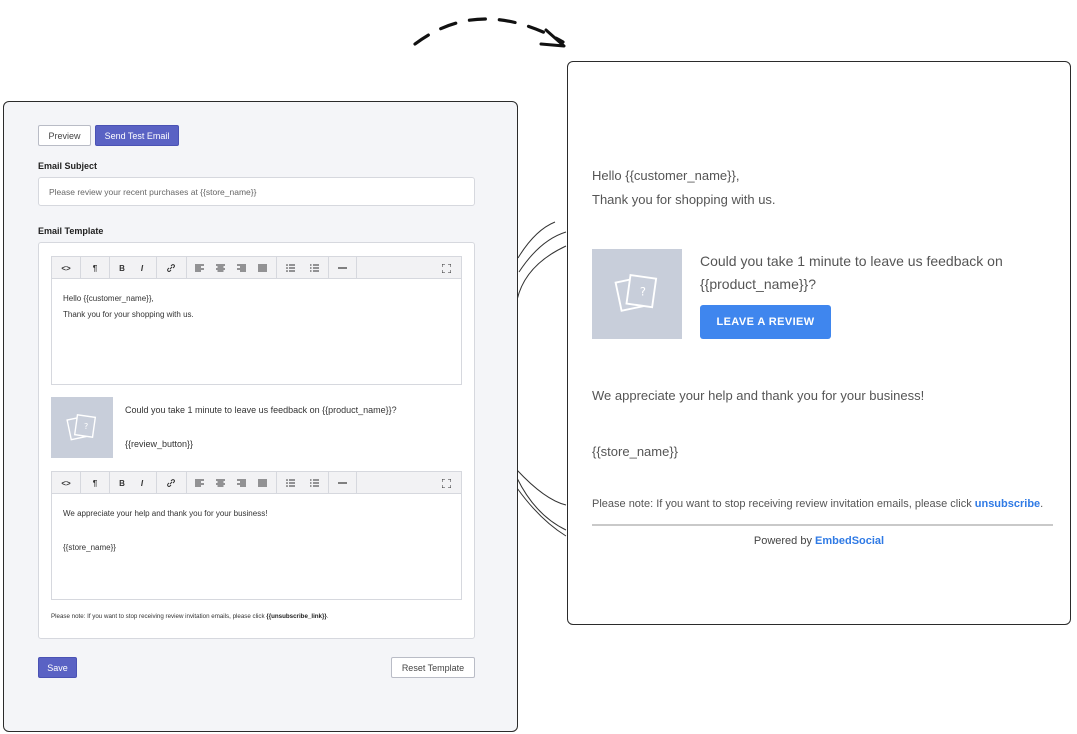 The height and width of the screenshot is (734, 1077). I want to click on review-button-placeholder: {{review_button}}, so click(159, 444).